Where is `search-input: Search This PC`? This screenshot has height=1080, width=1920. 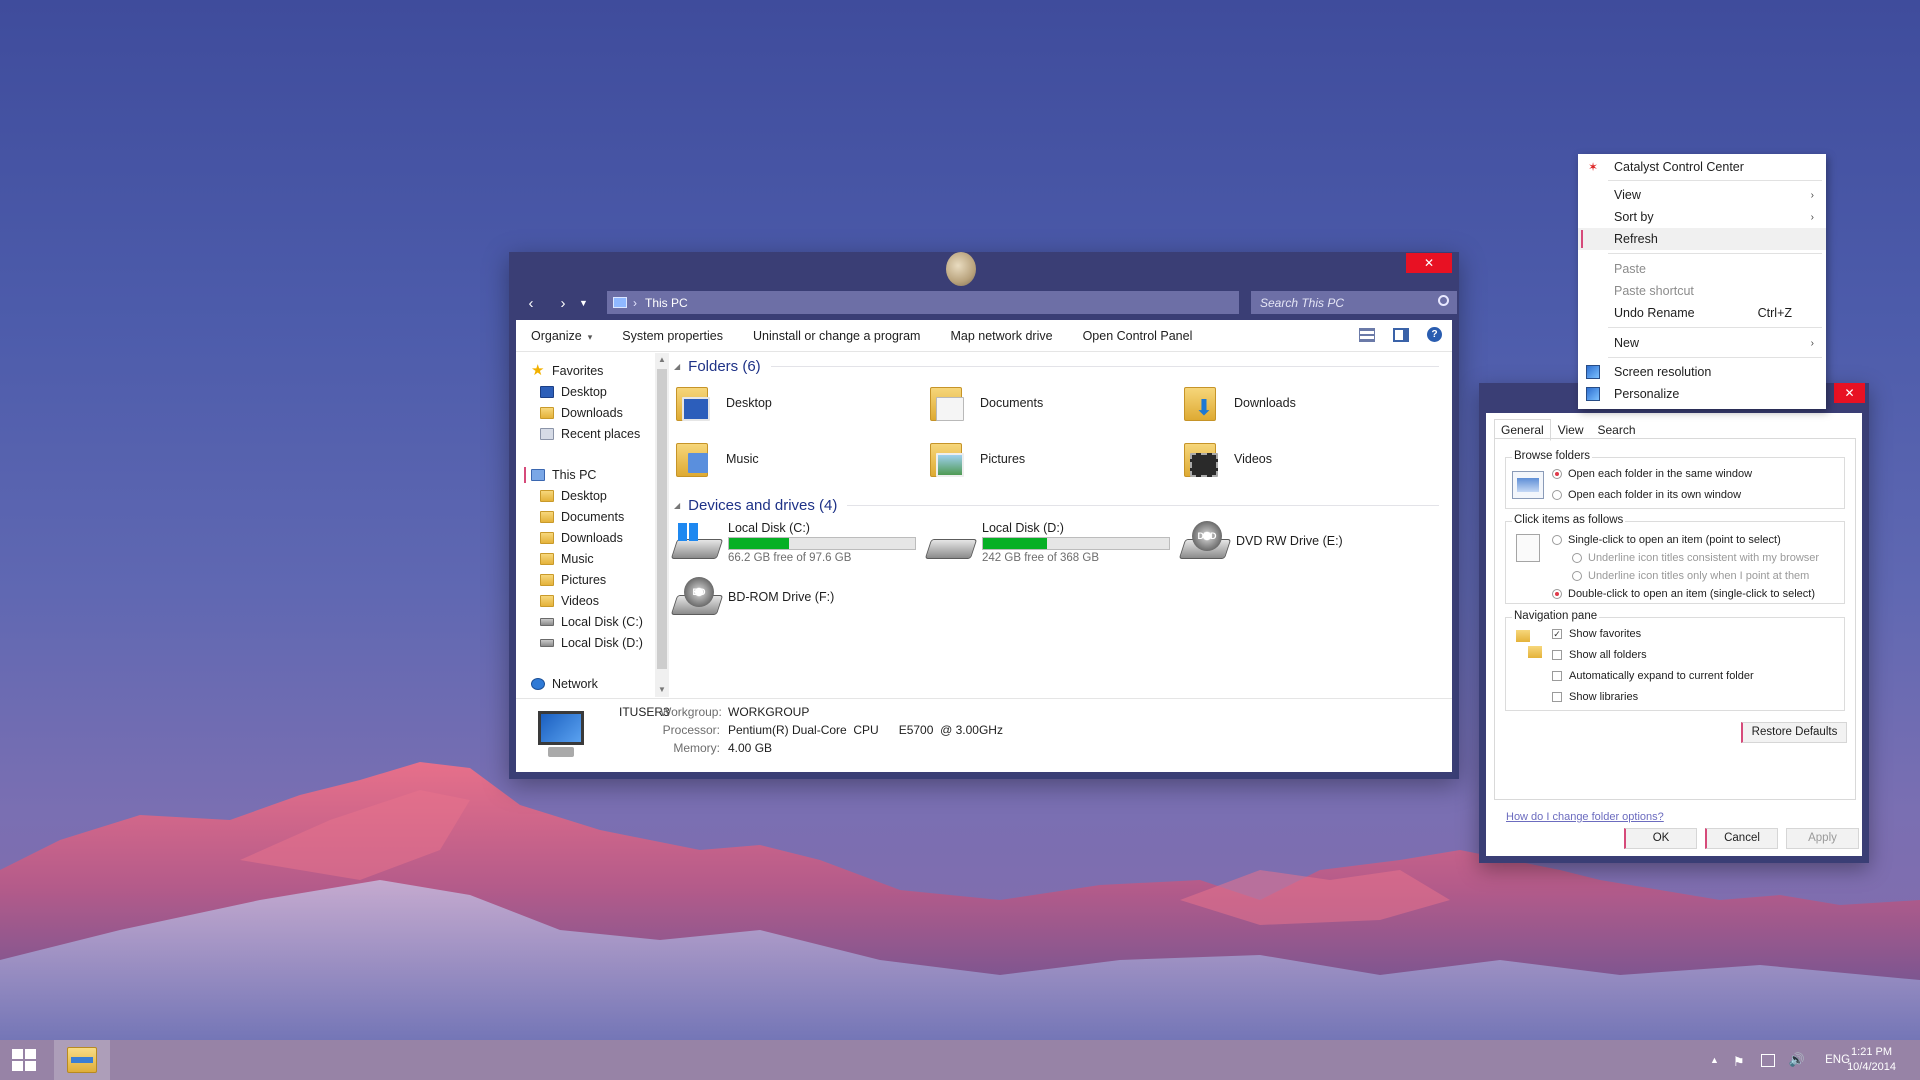 search-input: Search This PC is located at coordinates (1354, 302).